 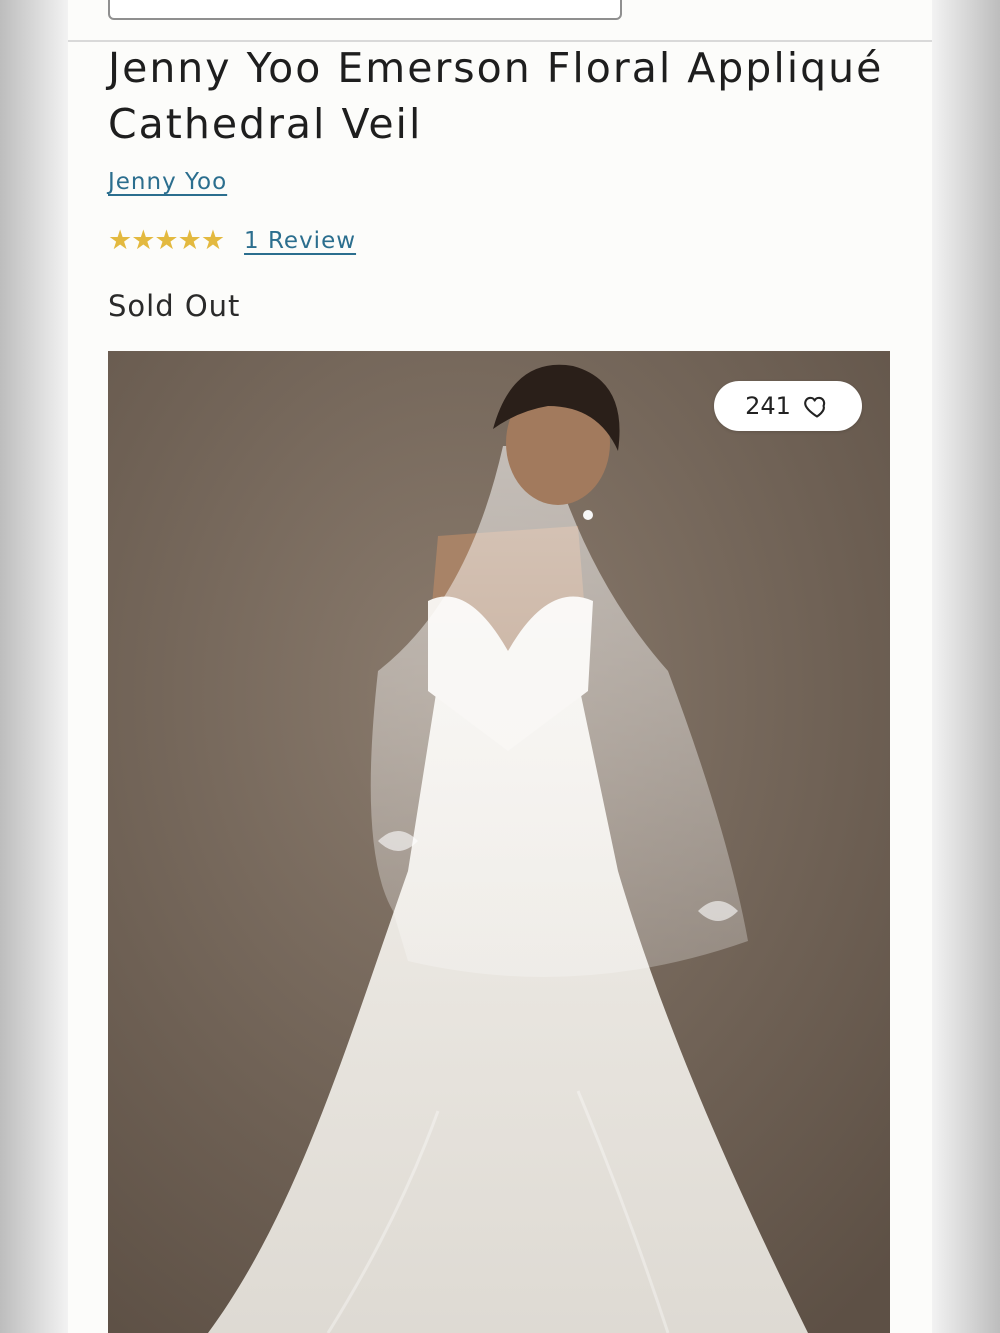 I want to click on like-count: 241, so click(x=768, y=406).